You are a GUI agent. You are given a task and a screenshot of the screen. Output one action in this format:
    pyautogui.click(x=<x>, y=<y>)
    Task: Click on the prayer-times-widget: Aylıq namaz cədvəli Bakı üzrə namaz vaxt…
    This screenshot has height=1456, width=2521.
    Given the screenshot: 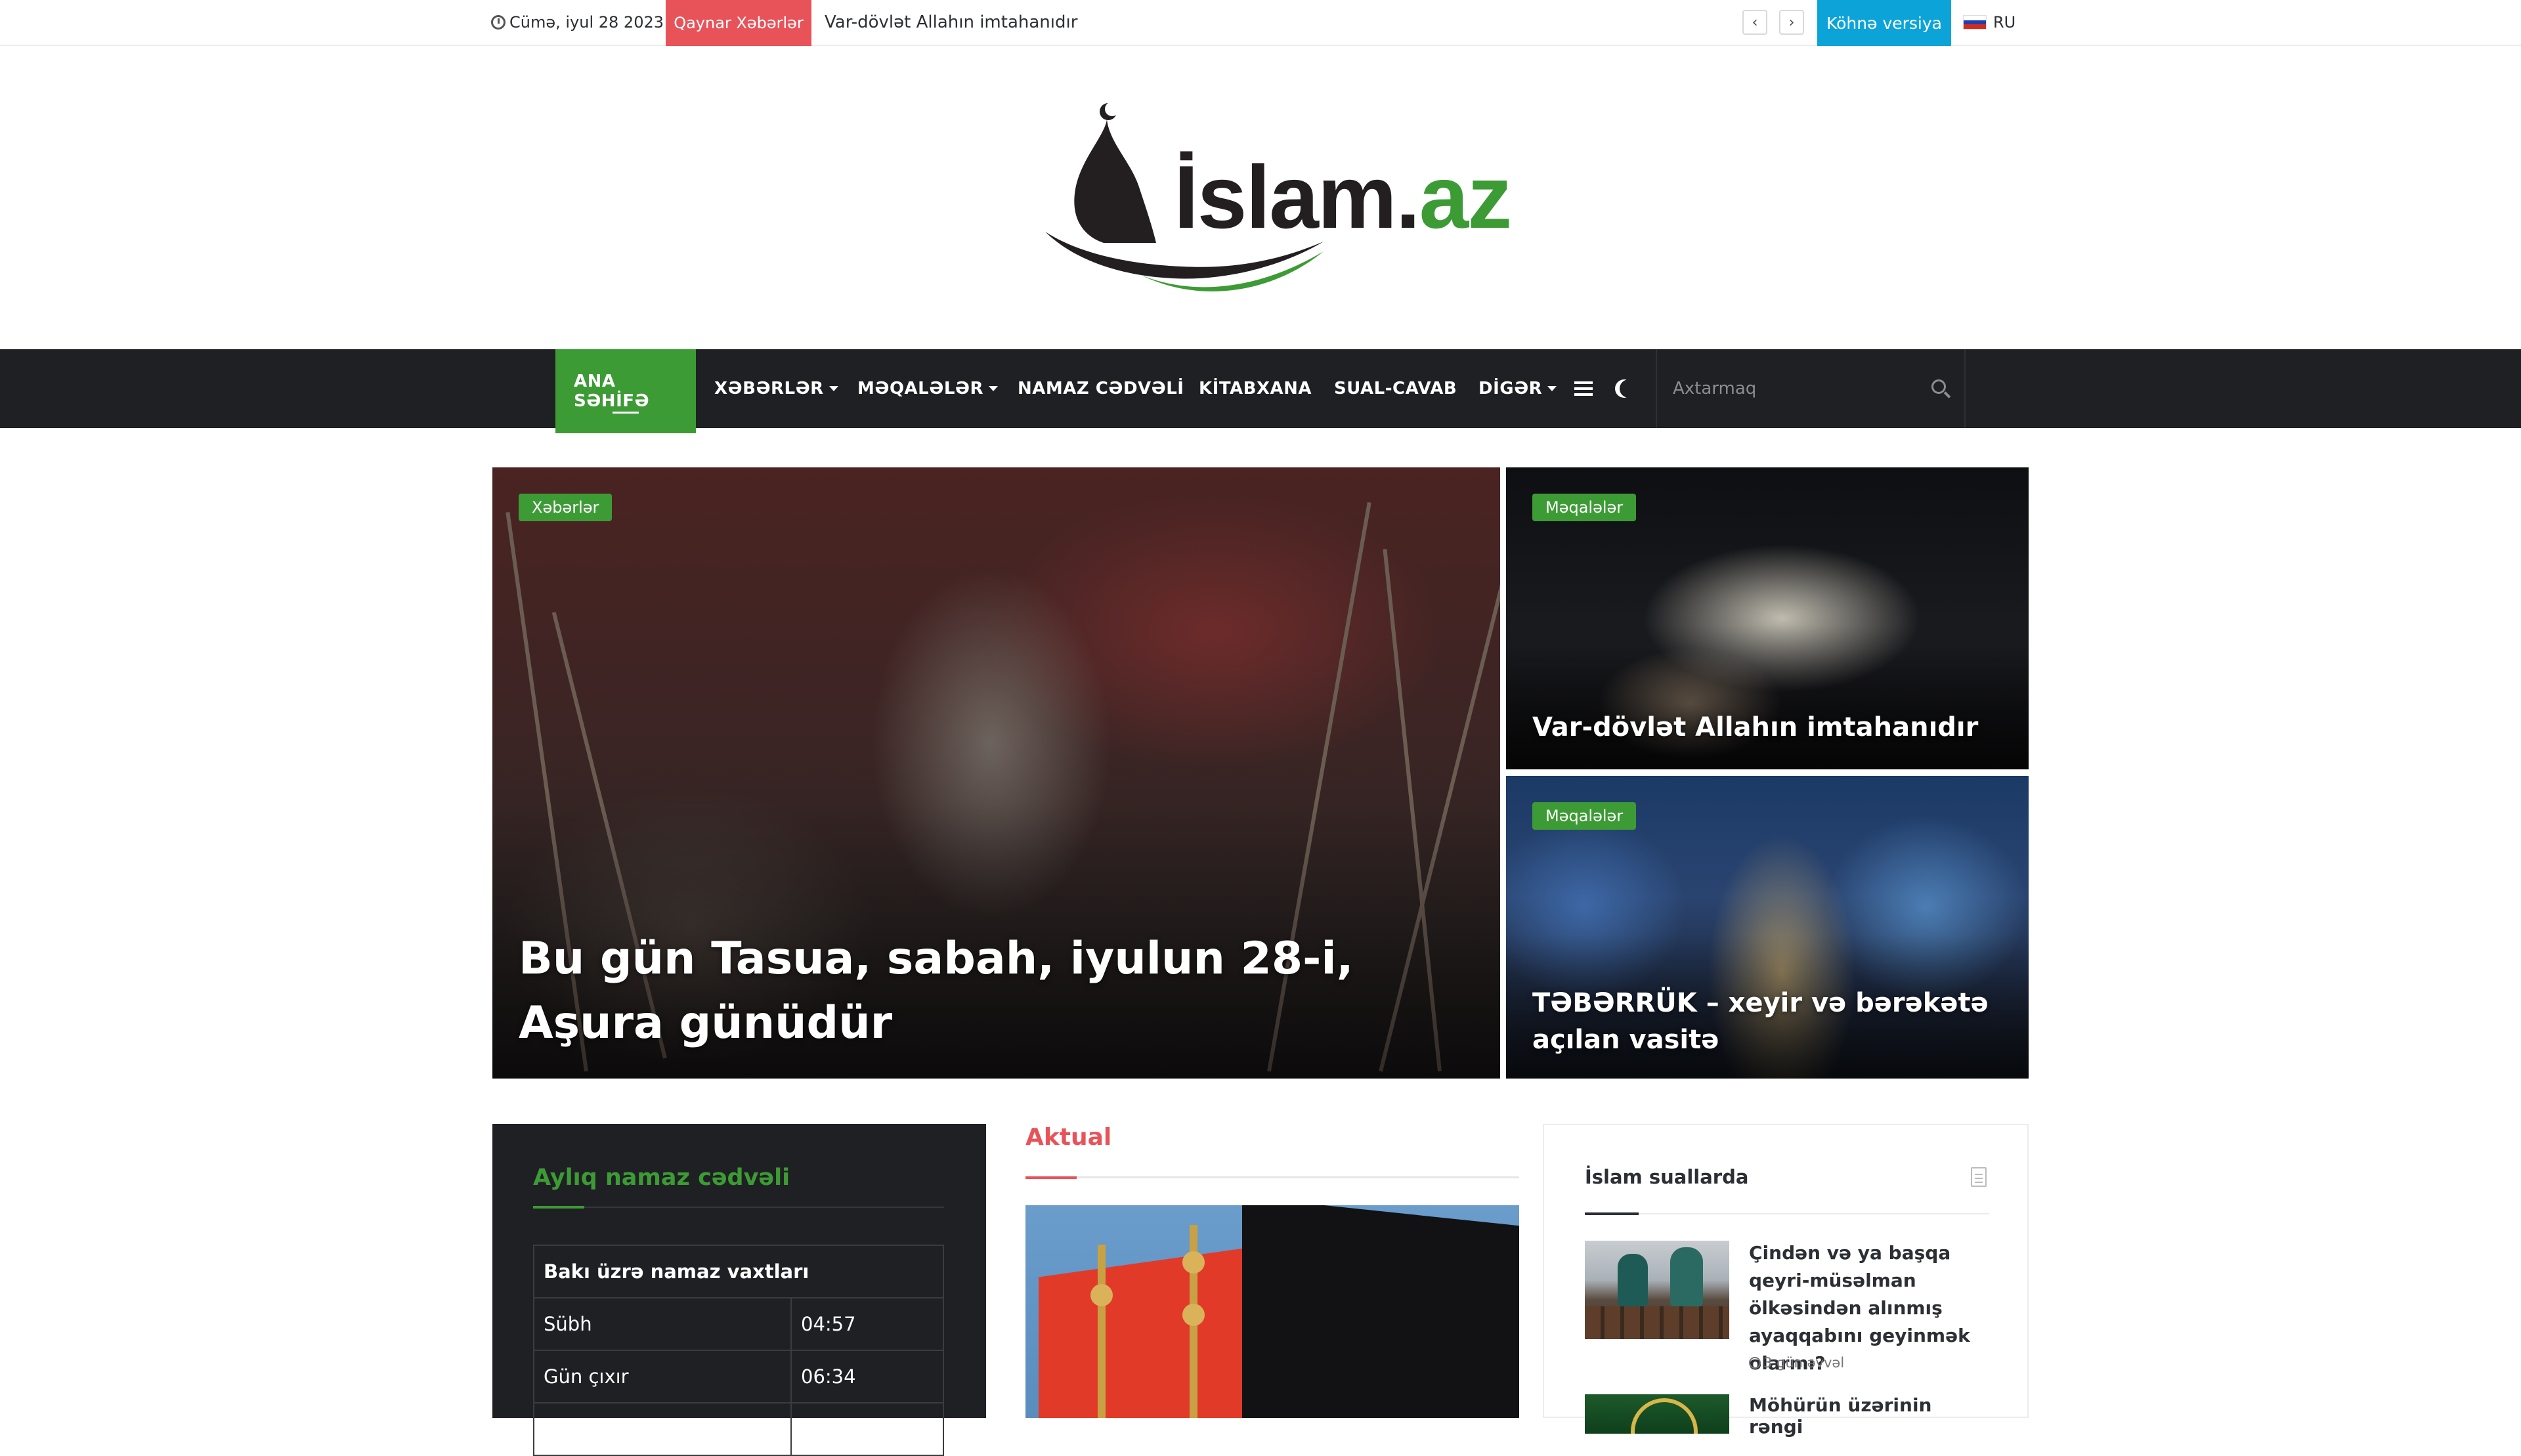 What is the action you would take?
    pyautogui.click(x=739, y=1290)
    